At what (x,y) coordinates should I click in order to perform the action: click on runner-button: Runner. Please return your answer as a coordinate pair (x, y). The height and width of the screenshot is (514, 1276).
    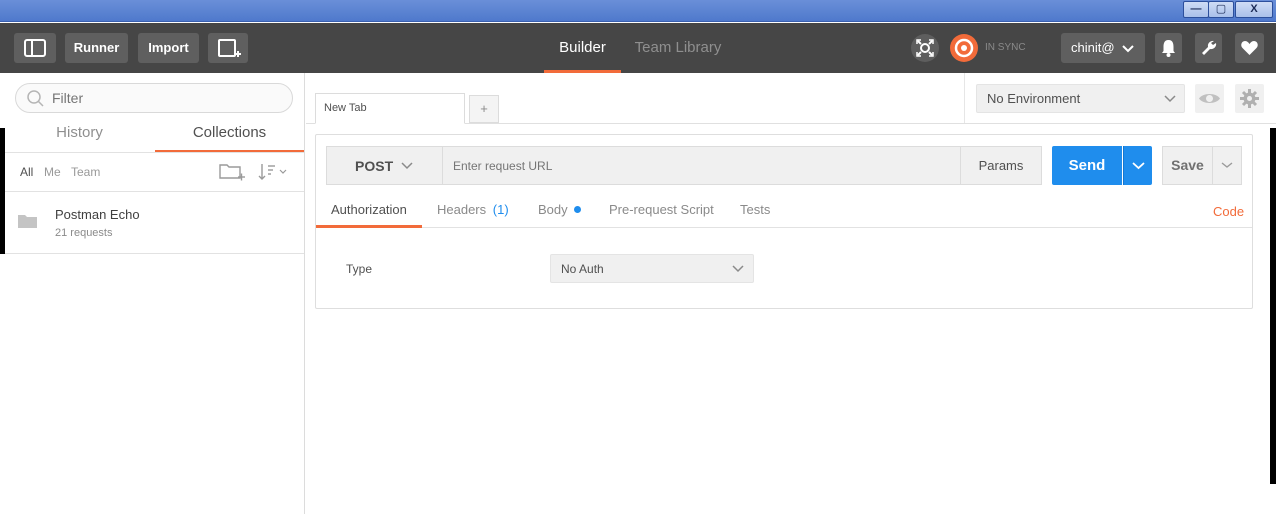
    Looking at the image, I should click on (96, 48).